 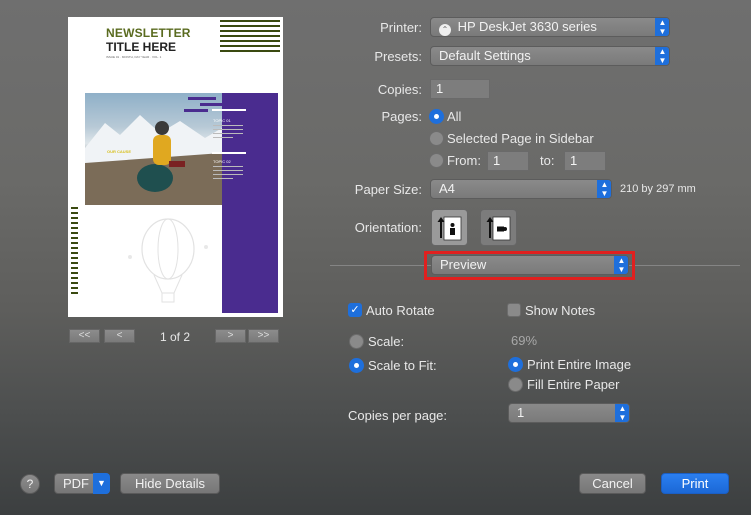 What do you see at coordinates (398, 56) in the screenshot?
I see `presets-label: Presets:` at bounding box center [398, 56].